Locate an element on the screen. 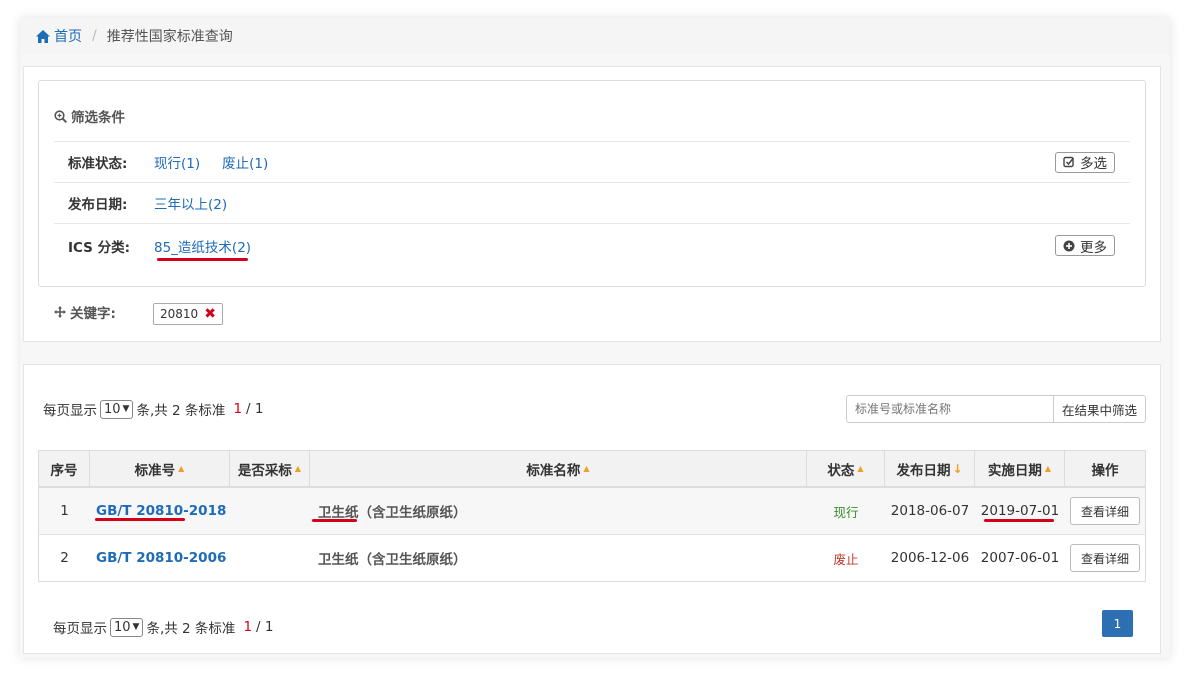 The image size is (1189, 673). cell-std-no: GB/T 20810-2018 is located at coordinates (160, 511).